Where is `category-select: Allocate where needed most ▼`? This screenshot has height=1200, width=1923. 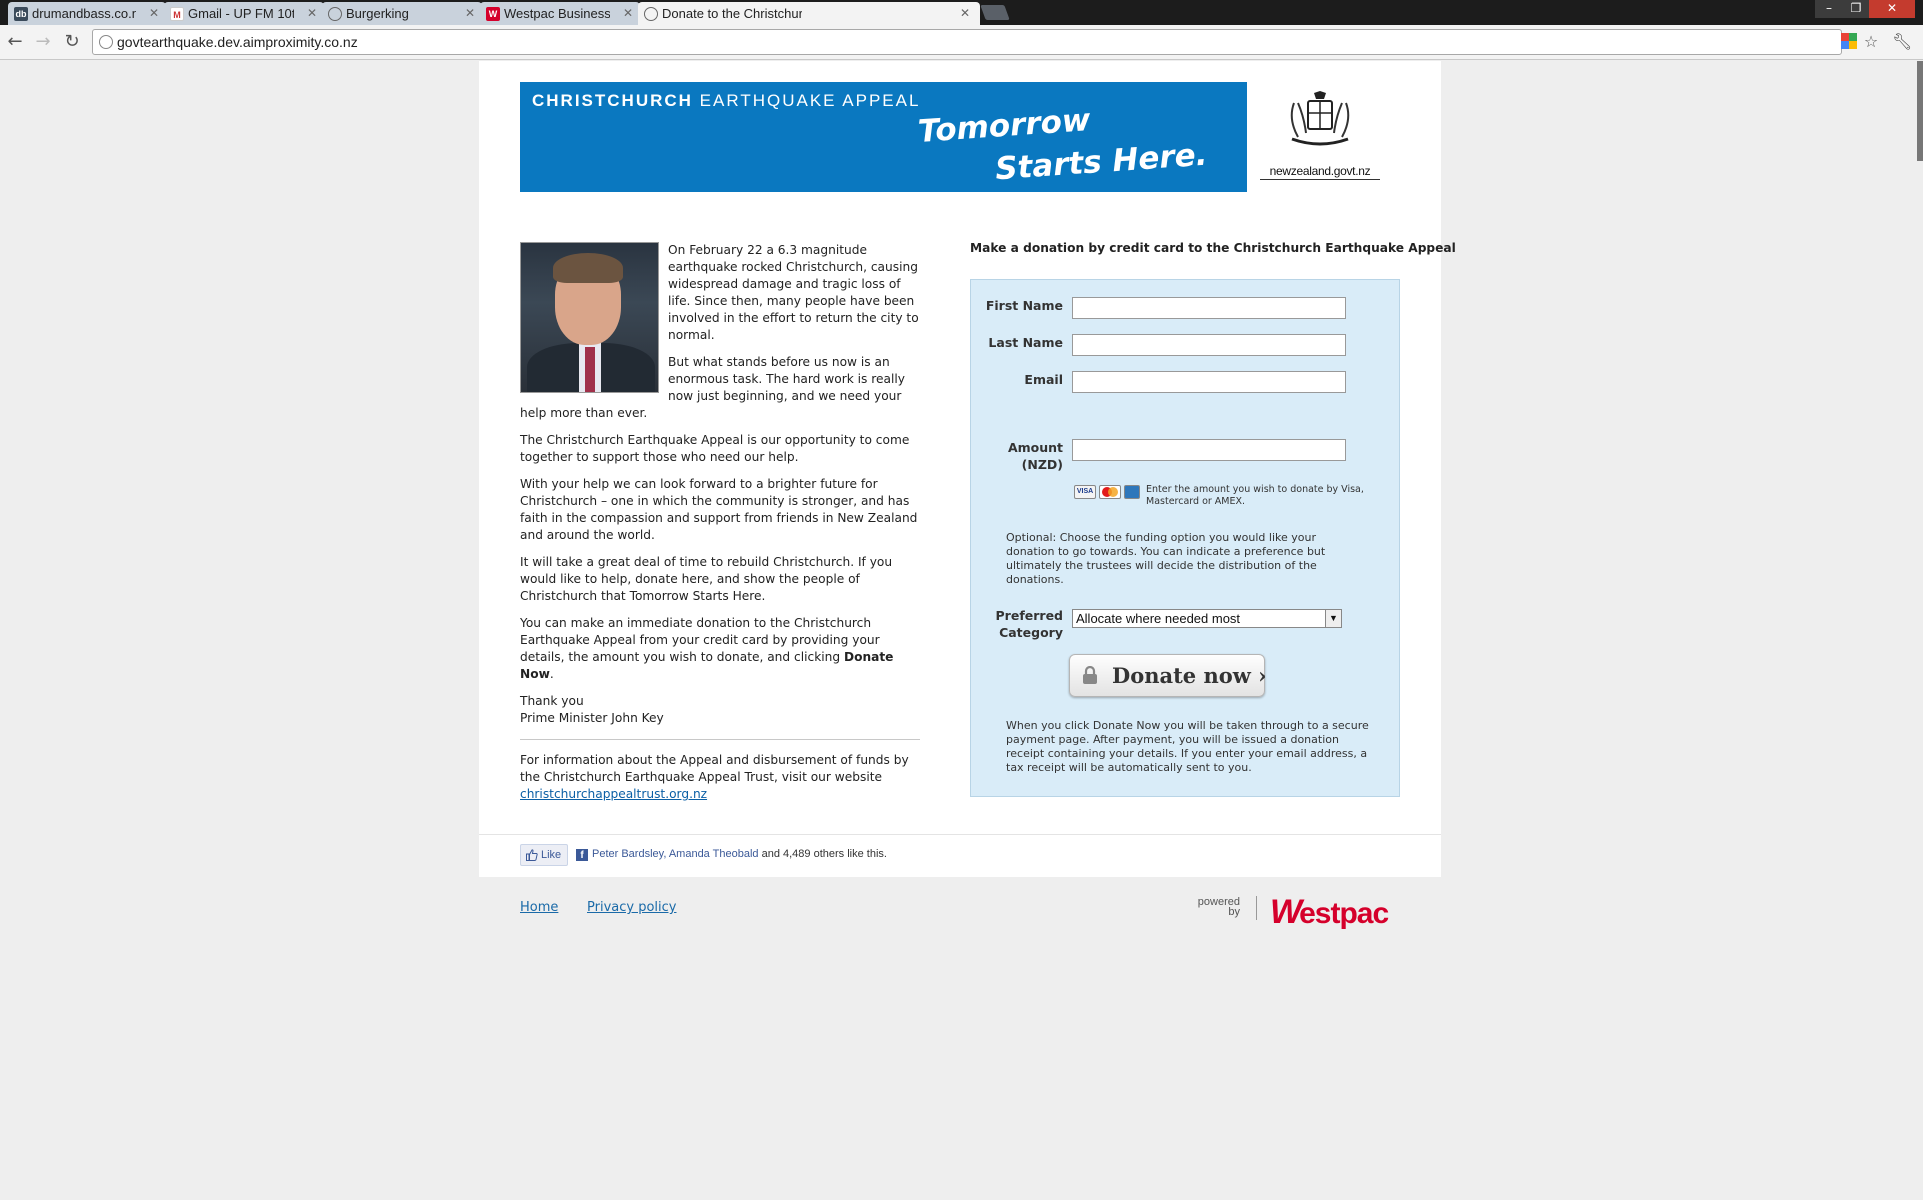 category-select: Allocate where needed most ▼ is located at coordinates (1207, 618).